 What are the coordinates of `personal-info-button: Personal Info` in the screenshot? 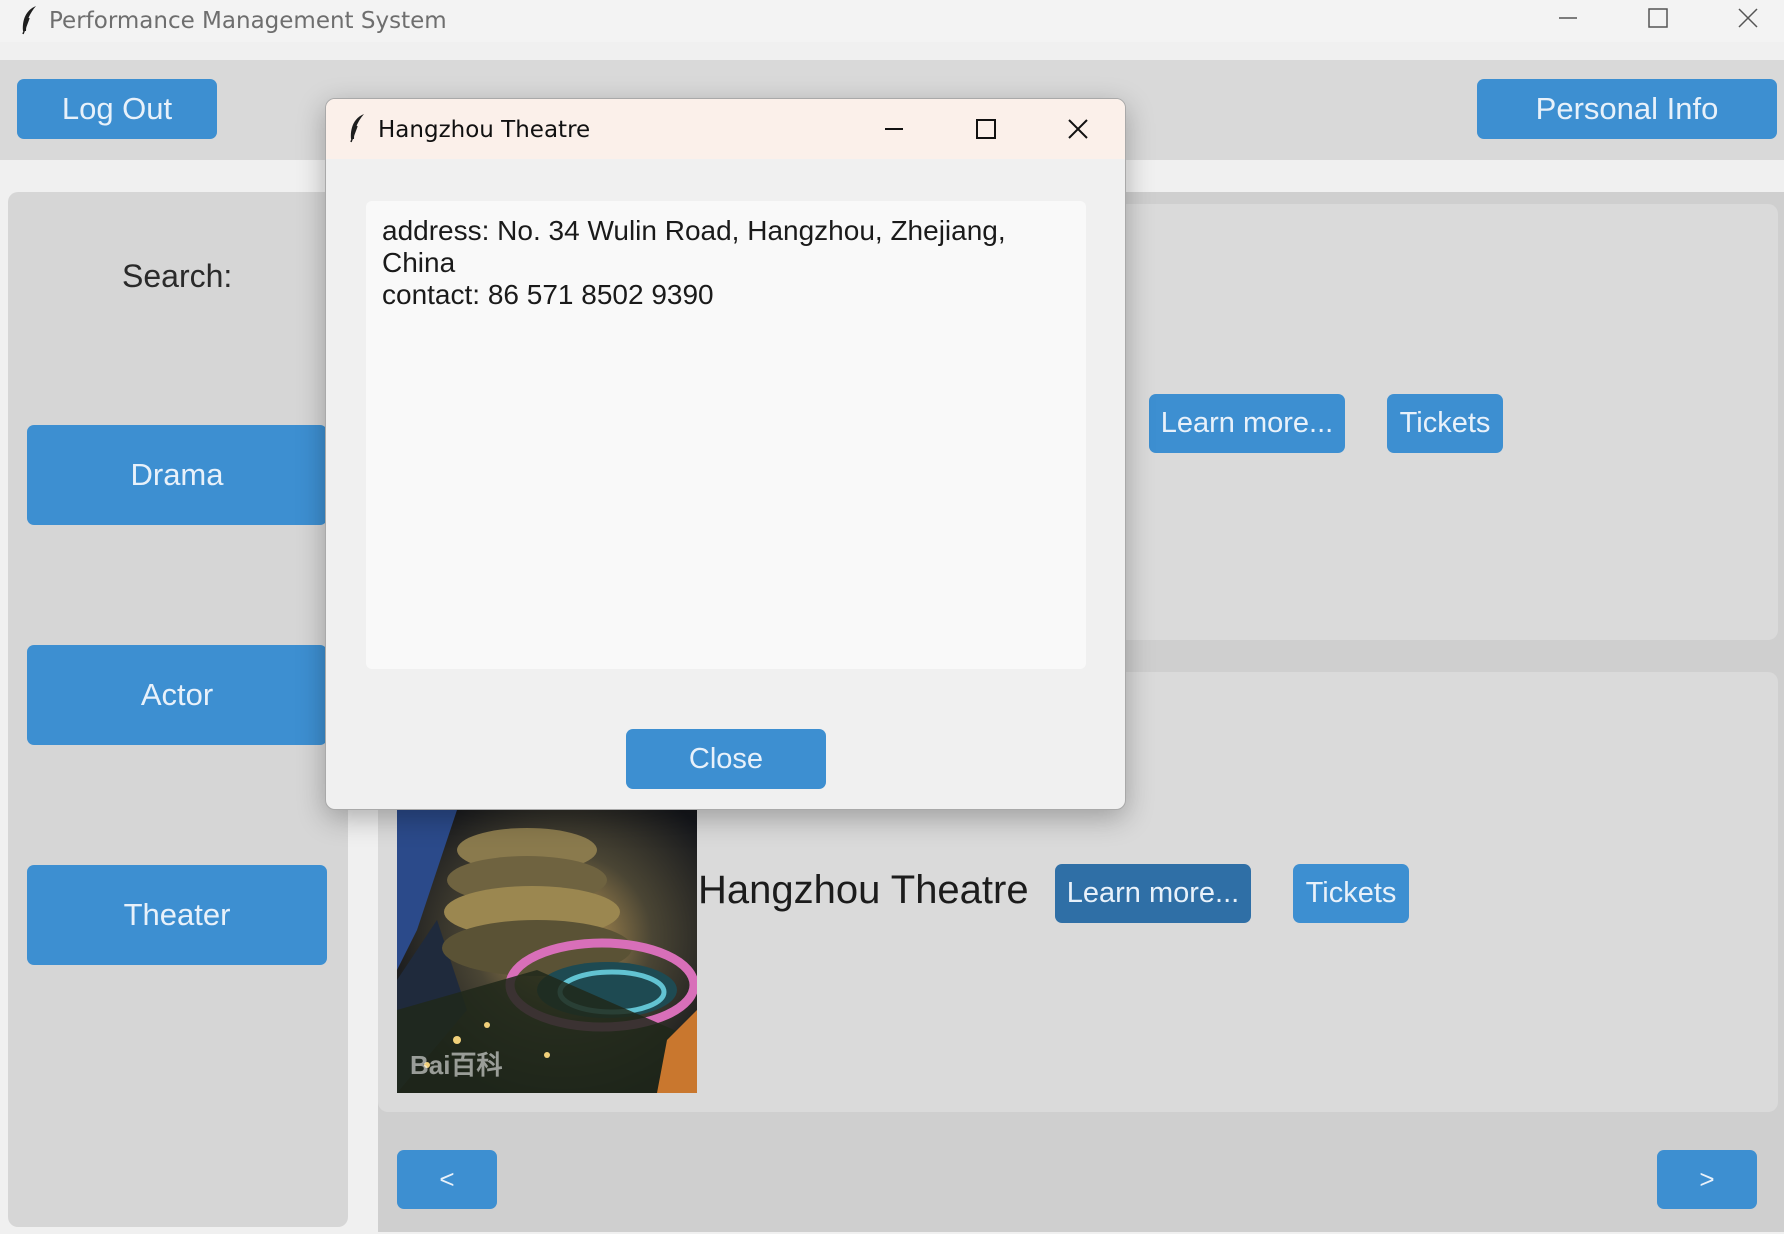 It's located at (1627, 109).